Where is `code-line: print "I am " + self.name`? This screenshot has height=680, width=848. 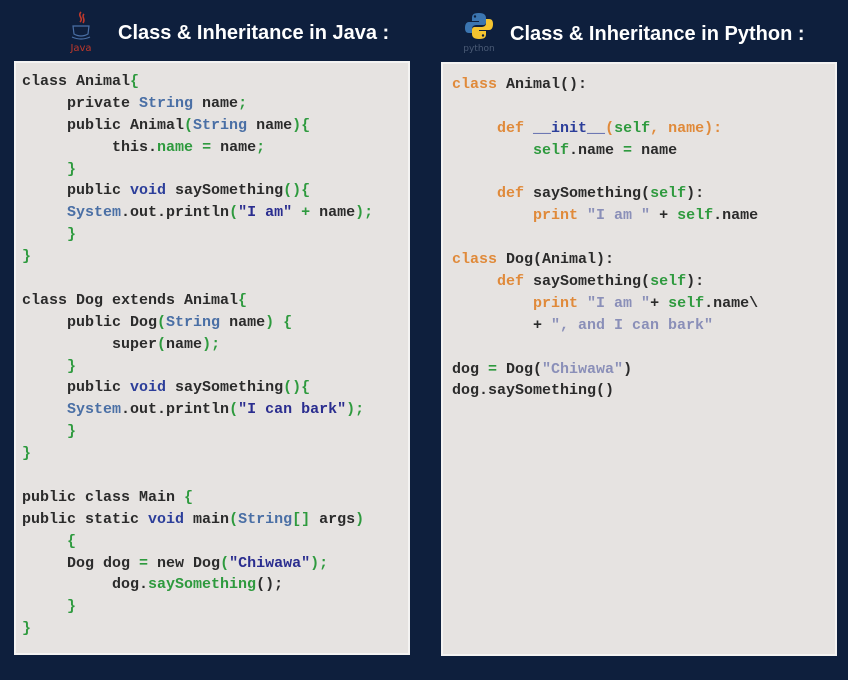
code-line: print "I am " + self.name is located at coordinates (605, 216).